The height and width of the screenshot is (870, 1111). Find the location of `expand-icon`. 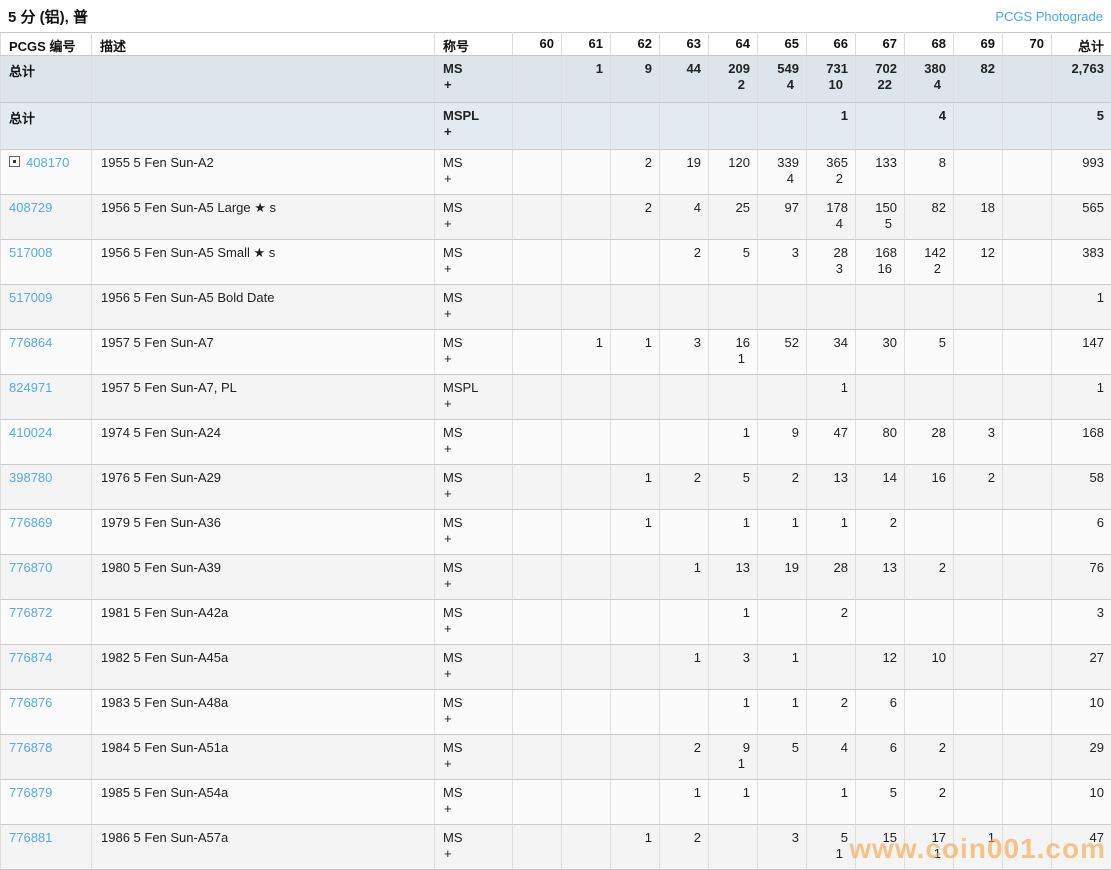

expand-icon is located at coordinates (14, 161).